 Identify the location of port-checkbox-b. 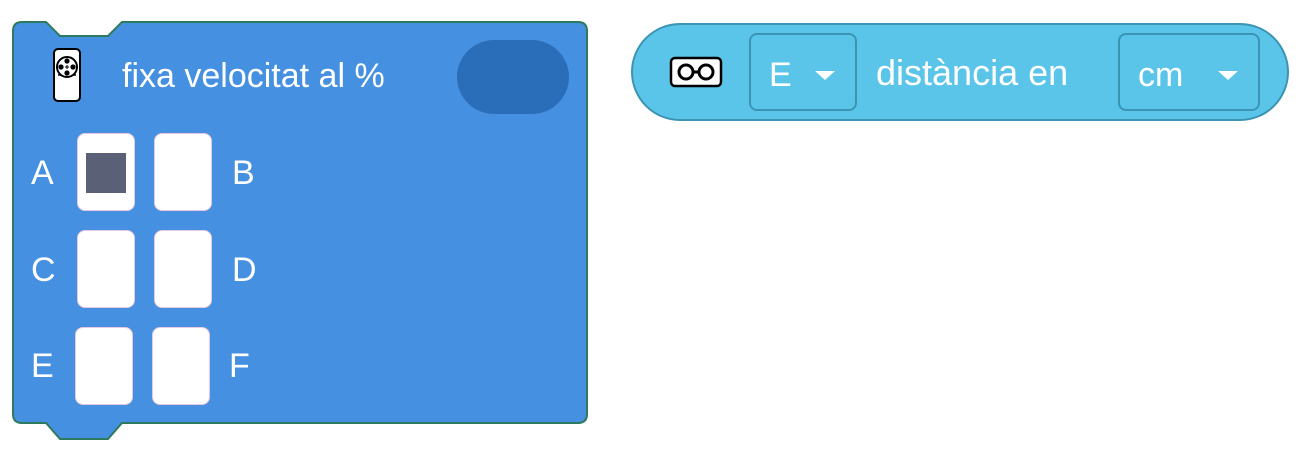
(183, 172).